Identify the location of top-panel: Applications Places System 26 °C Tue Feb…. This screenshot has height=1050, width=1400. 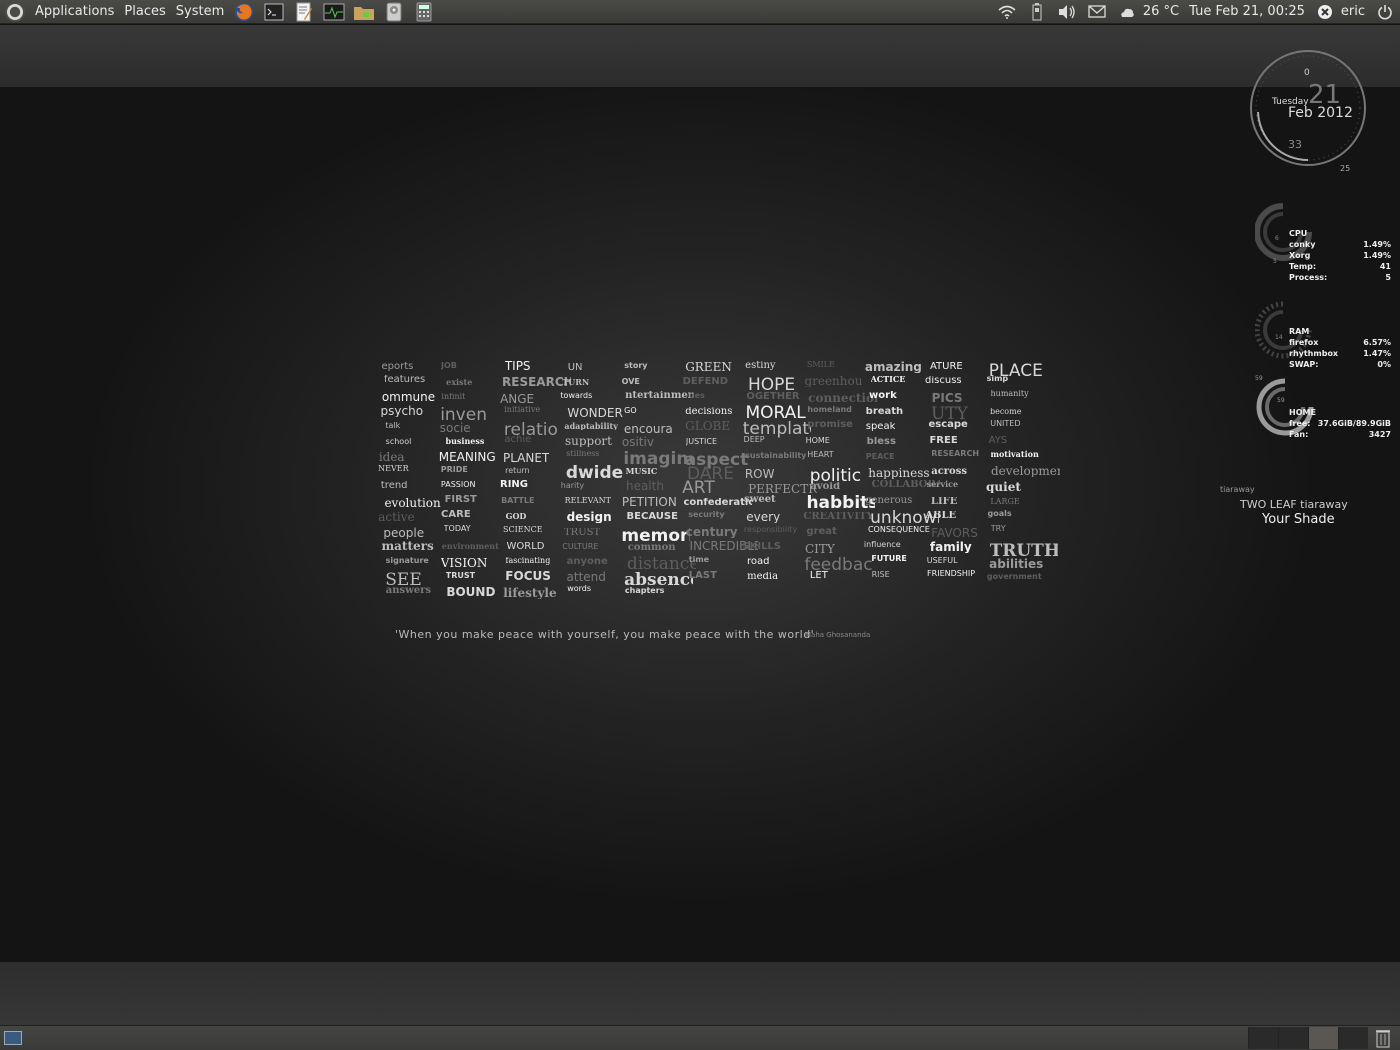
(700, 12).